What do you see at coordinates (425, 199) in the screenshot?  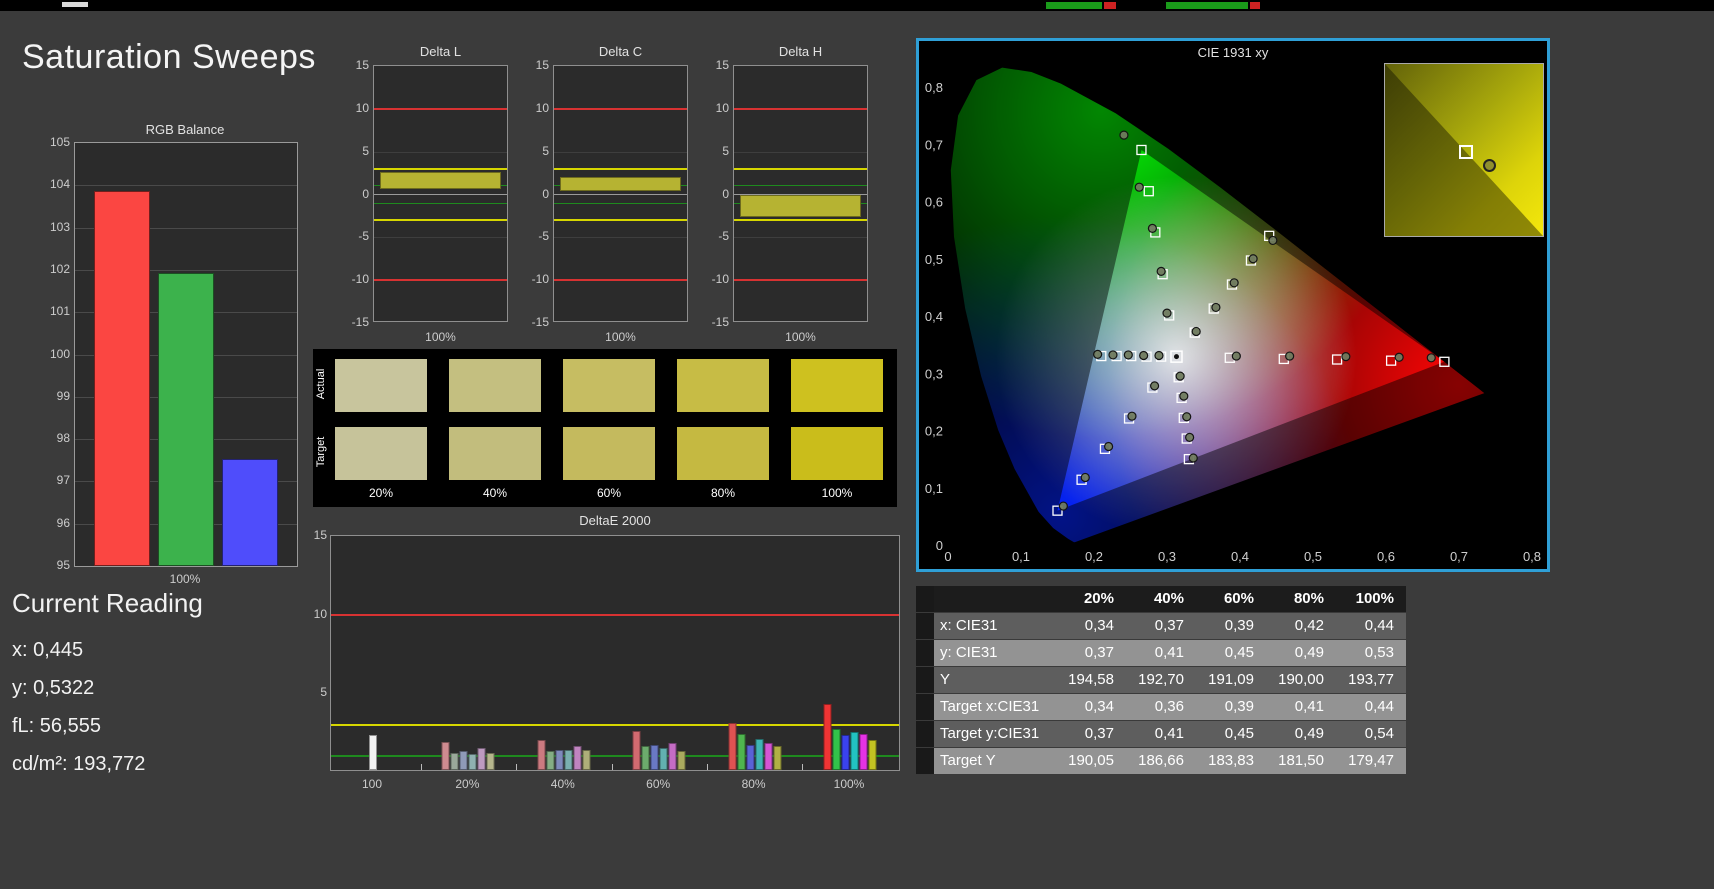 I see `delta-chart-delta-l: Delta L 15 10 5 0 -5 -10 -15 100%` at bounding box center [425, 199].